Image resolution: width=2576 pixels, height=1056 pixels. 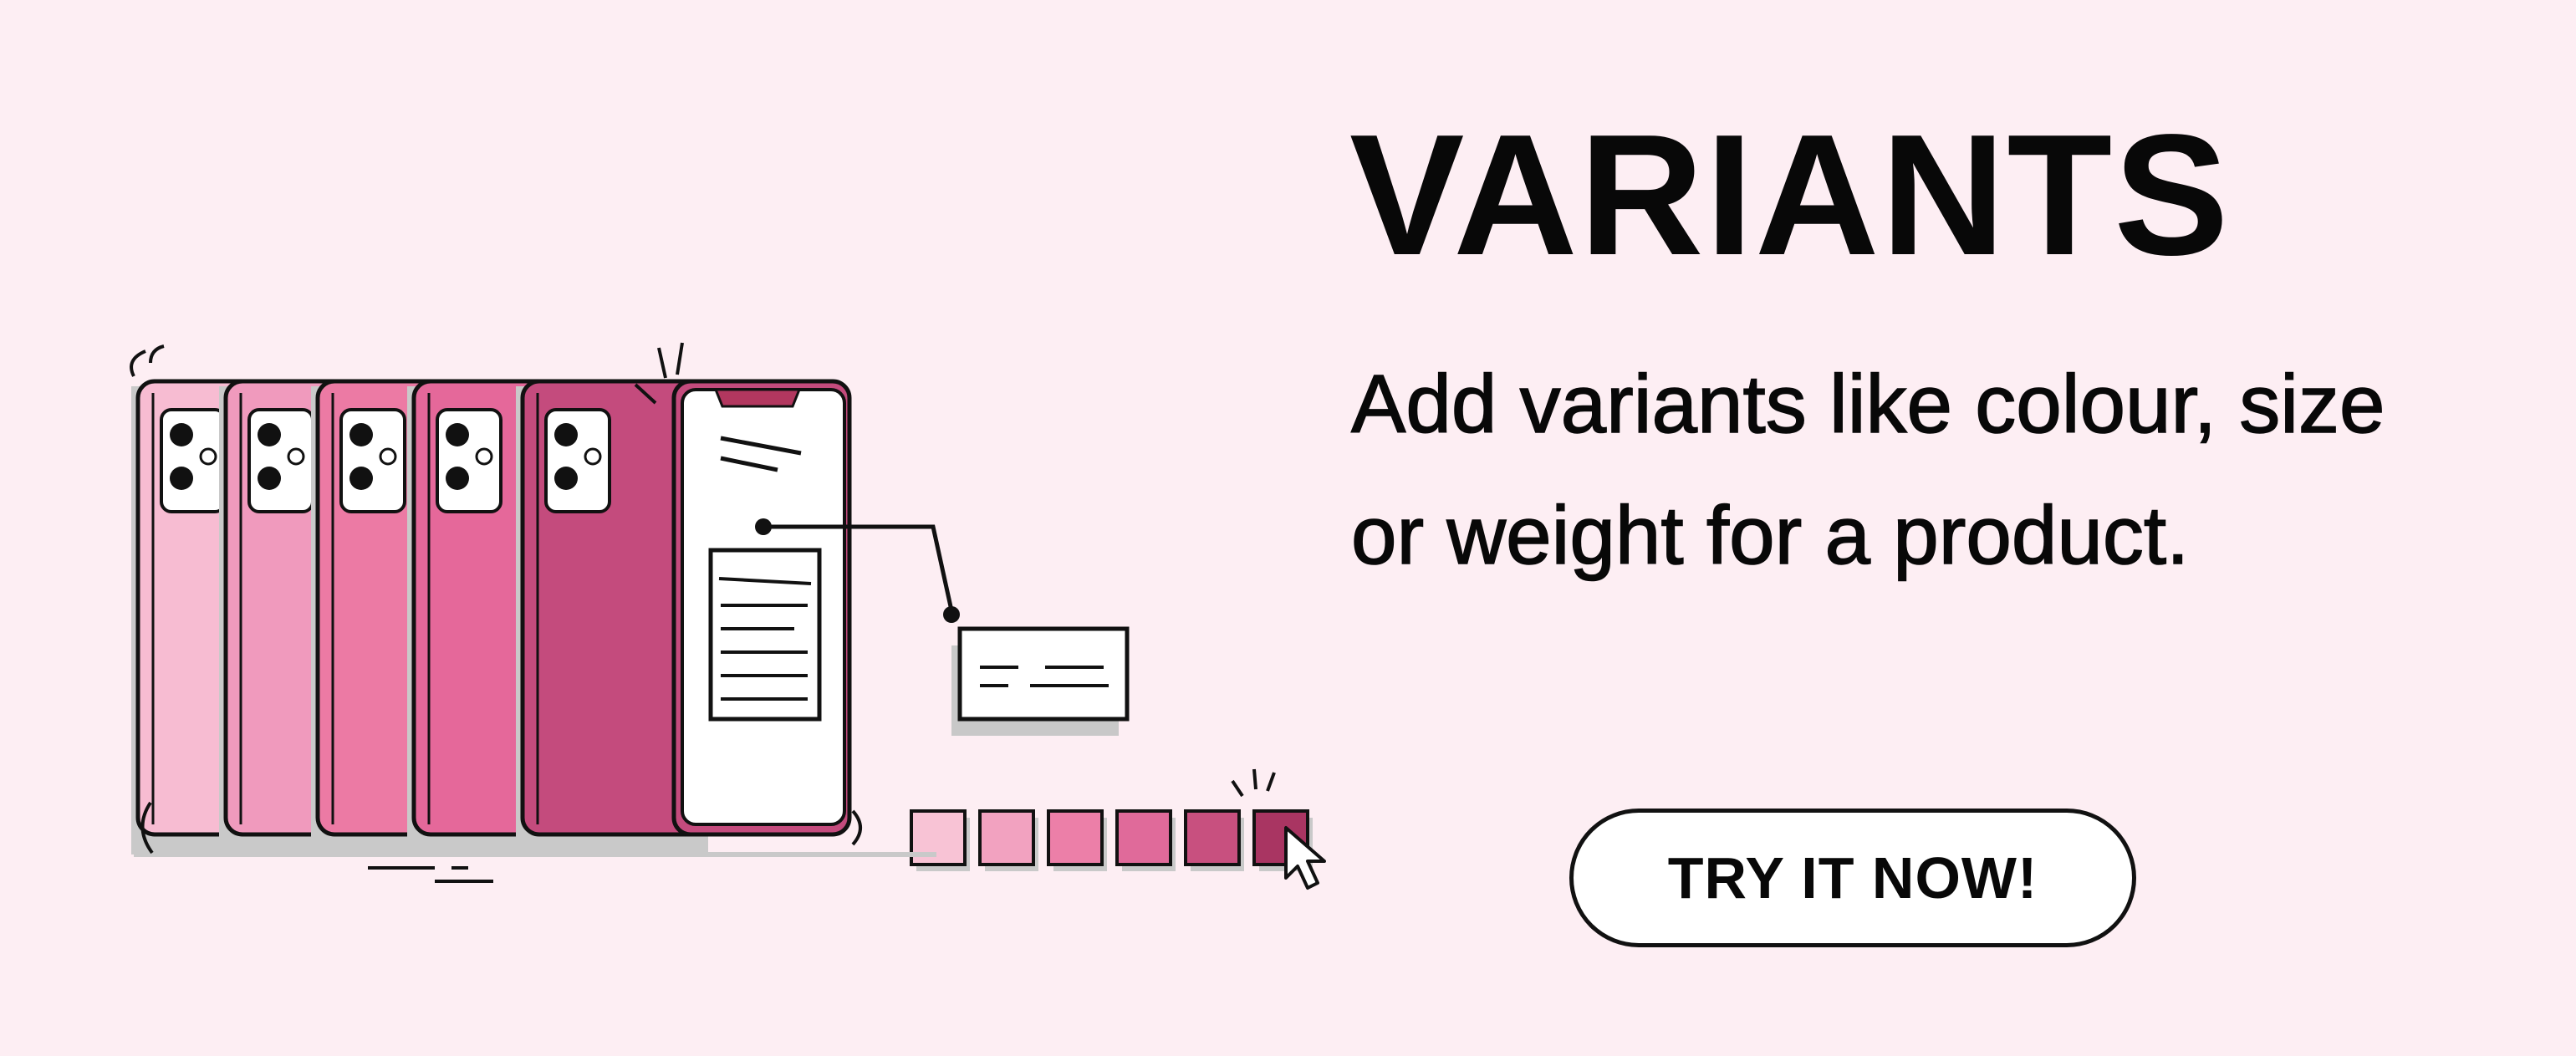 What do you see at coordinates (1790, 195) in the screenshot?
I see `page-title: VARIANTS` at bounding box center [1790, 195].